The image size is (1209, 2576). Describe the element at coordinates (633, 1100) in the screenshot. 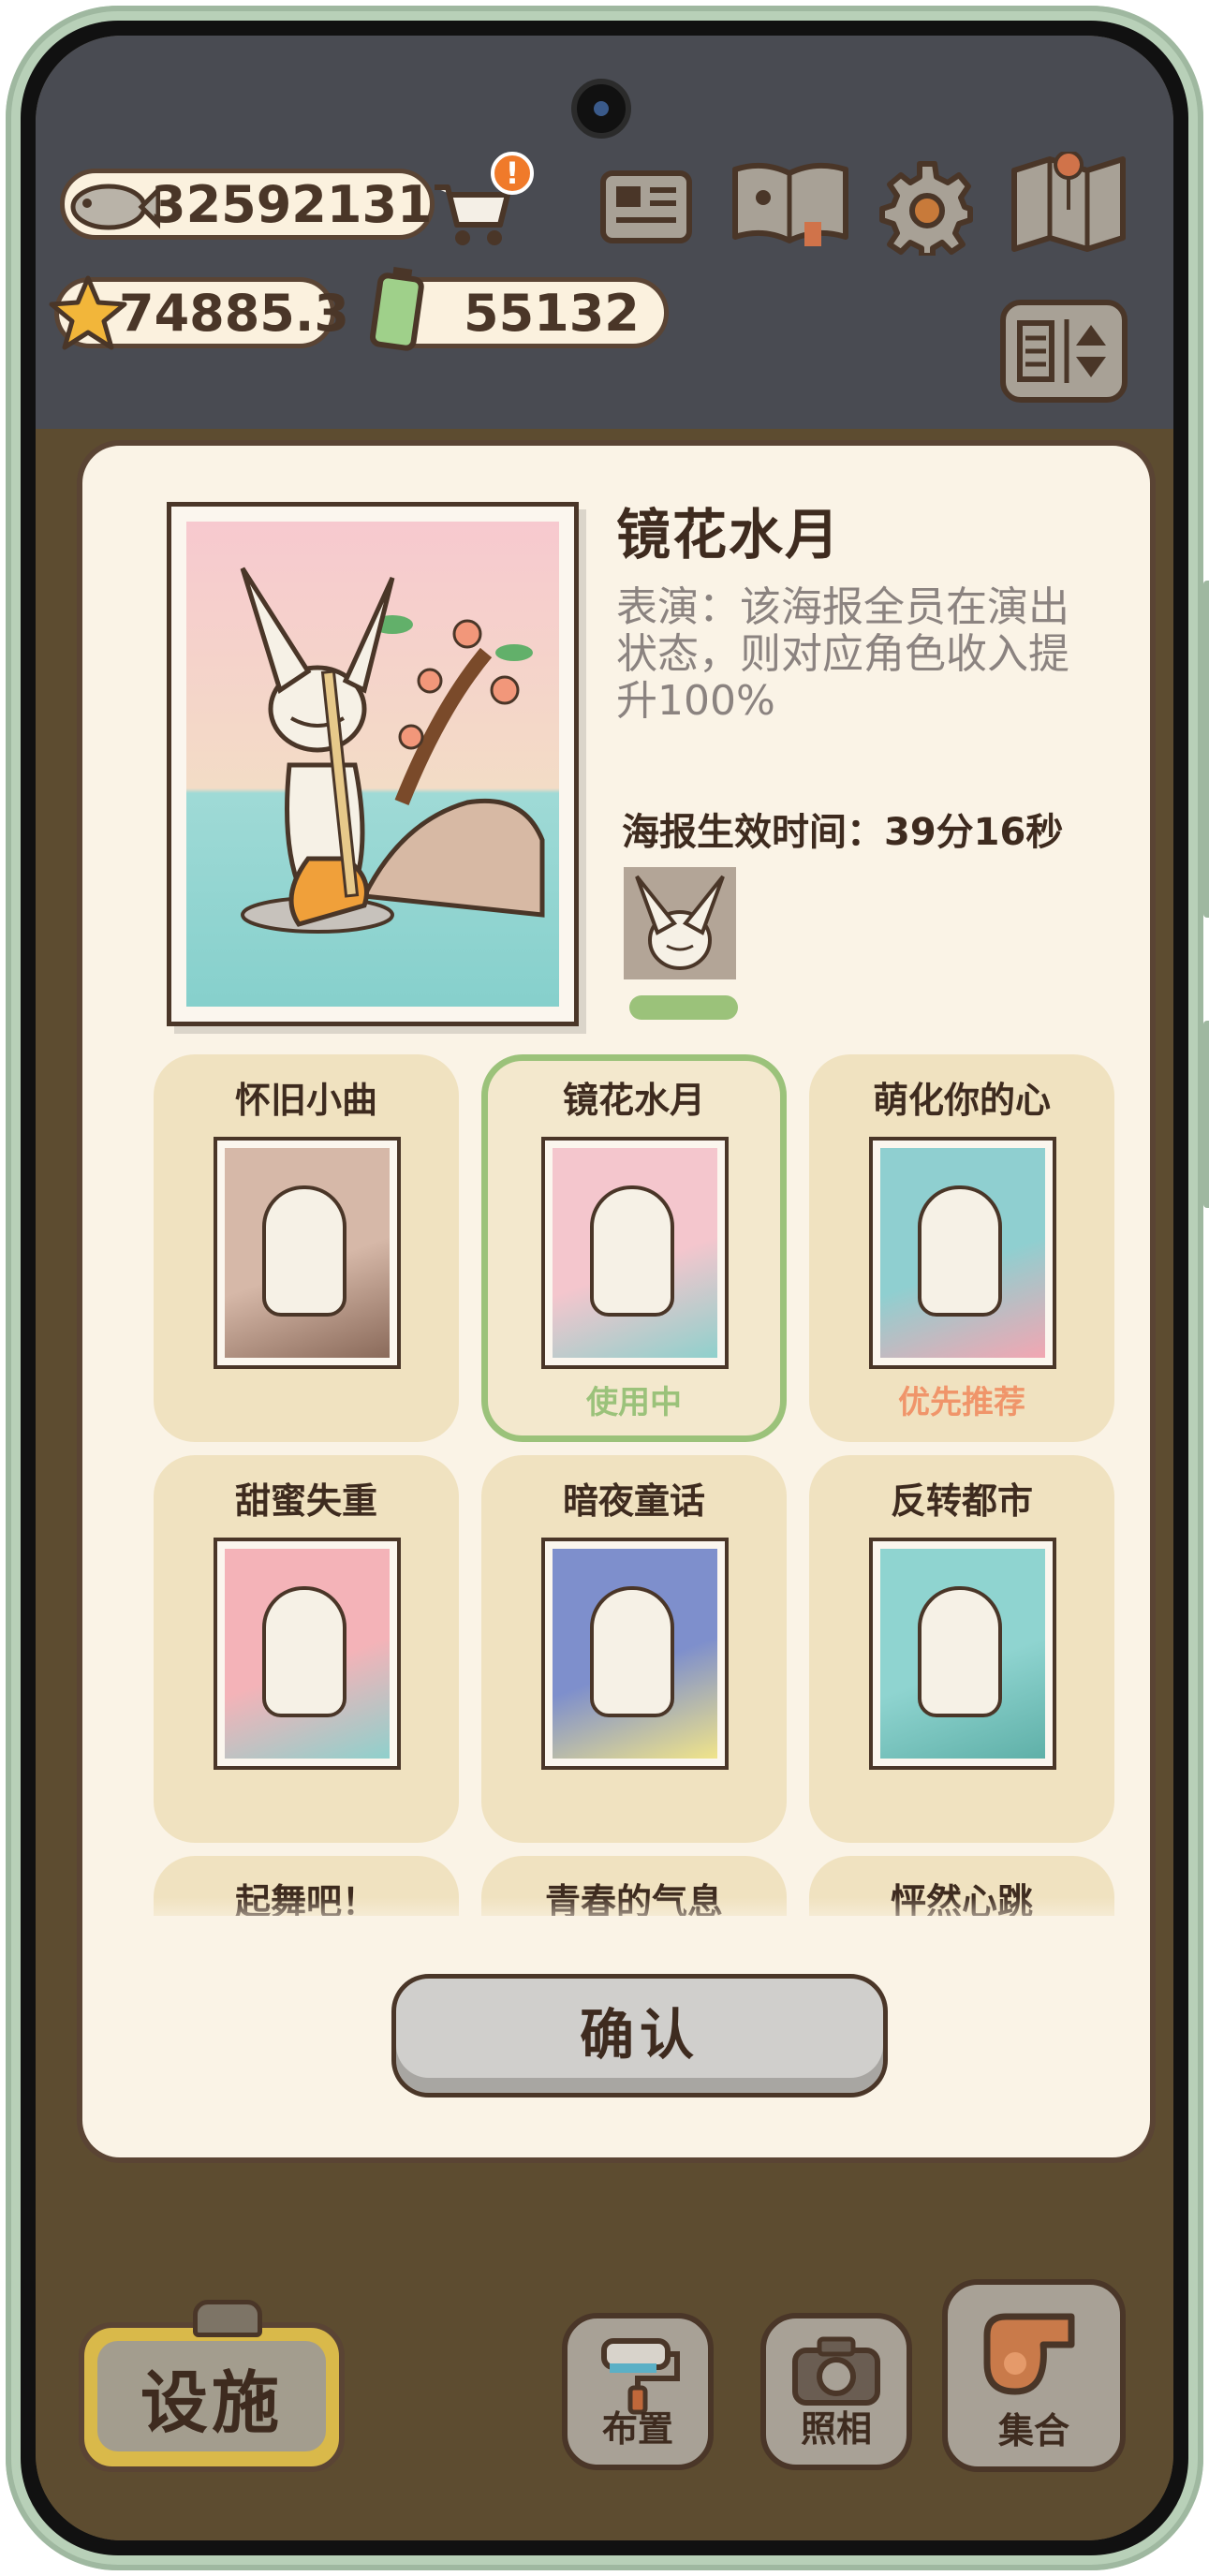

I see `poster-card-title: 镜花水月` at that location.